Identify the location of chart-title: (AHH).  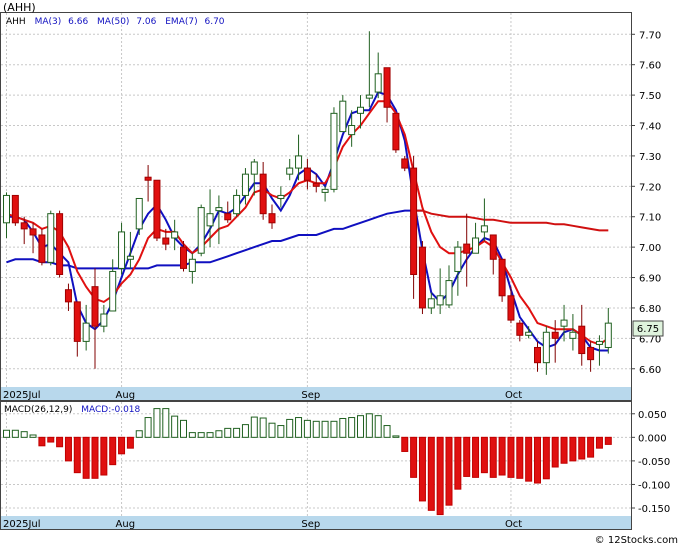
(19, 7).